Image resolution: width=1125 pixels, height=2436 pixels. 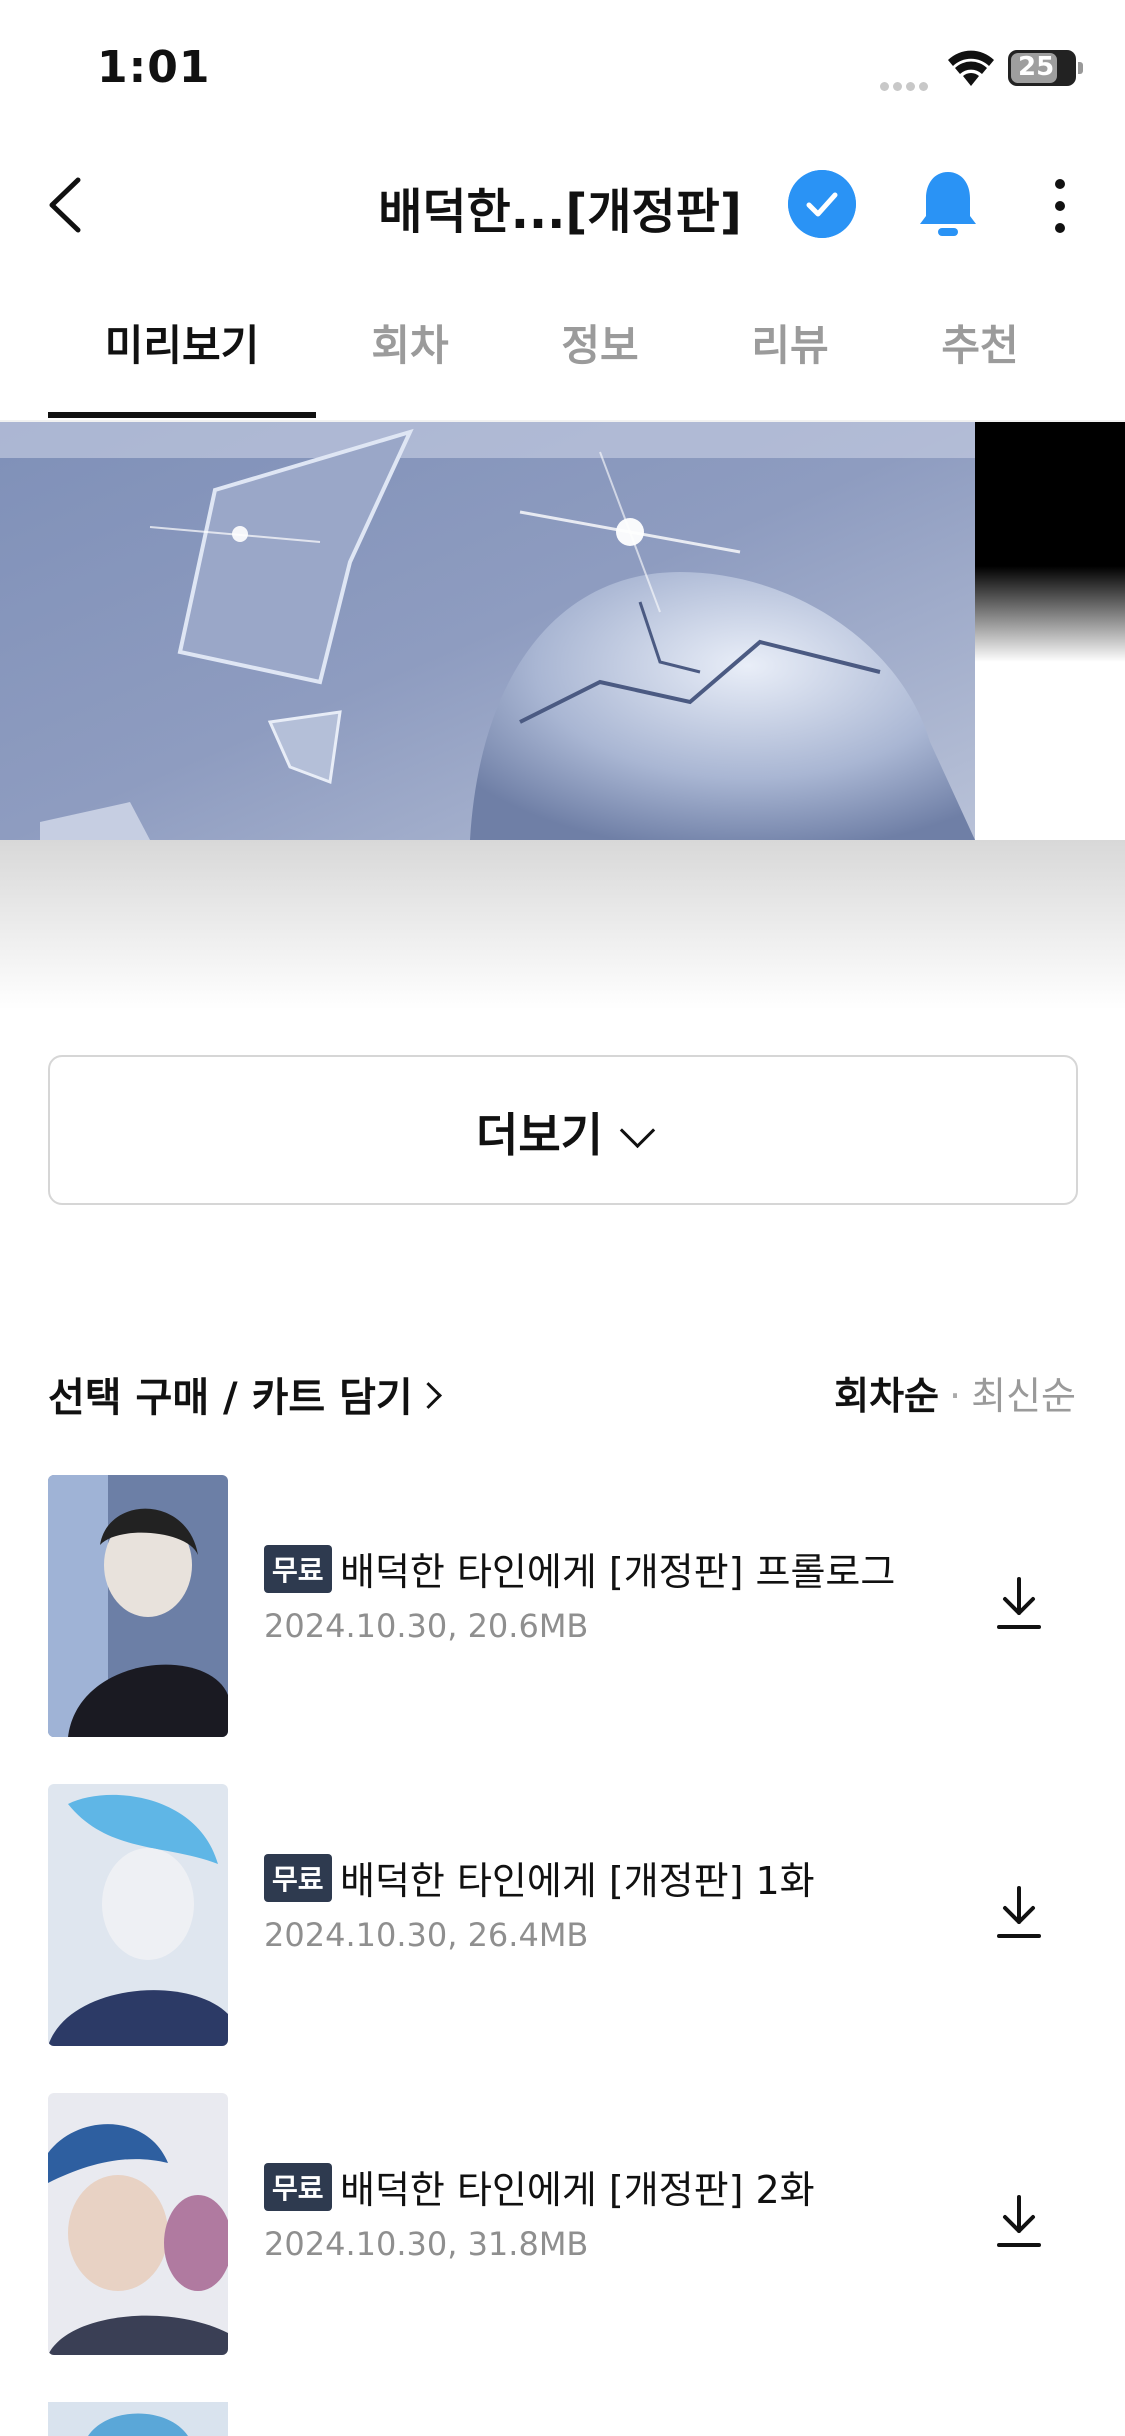 I want to click on episode-meta: 2024.10.30, 31.8MB, so click(x=426, y=2244).